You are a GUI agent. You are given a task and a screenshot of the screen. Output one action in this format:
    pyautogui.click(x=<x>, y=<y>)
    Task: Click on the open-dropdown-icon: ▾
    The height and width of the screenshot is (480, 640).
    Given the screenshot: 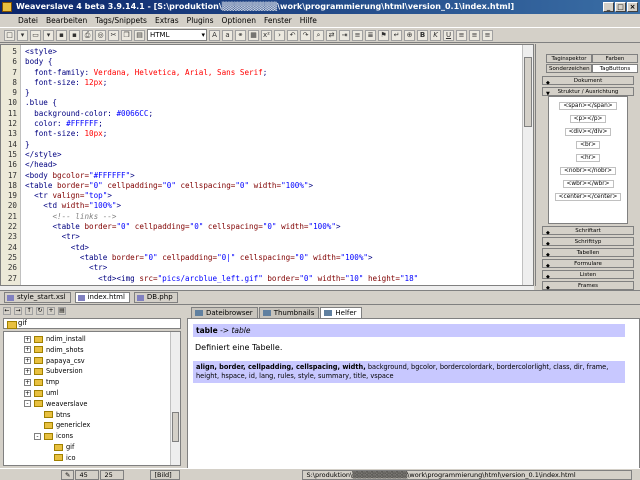 What is the action you would take?
    pyautogui.click(x=48, y=35)
    